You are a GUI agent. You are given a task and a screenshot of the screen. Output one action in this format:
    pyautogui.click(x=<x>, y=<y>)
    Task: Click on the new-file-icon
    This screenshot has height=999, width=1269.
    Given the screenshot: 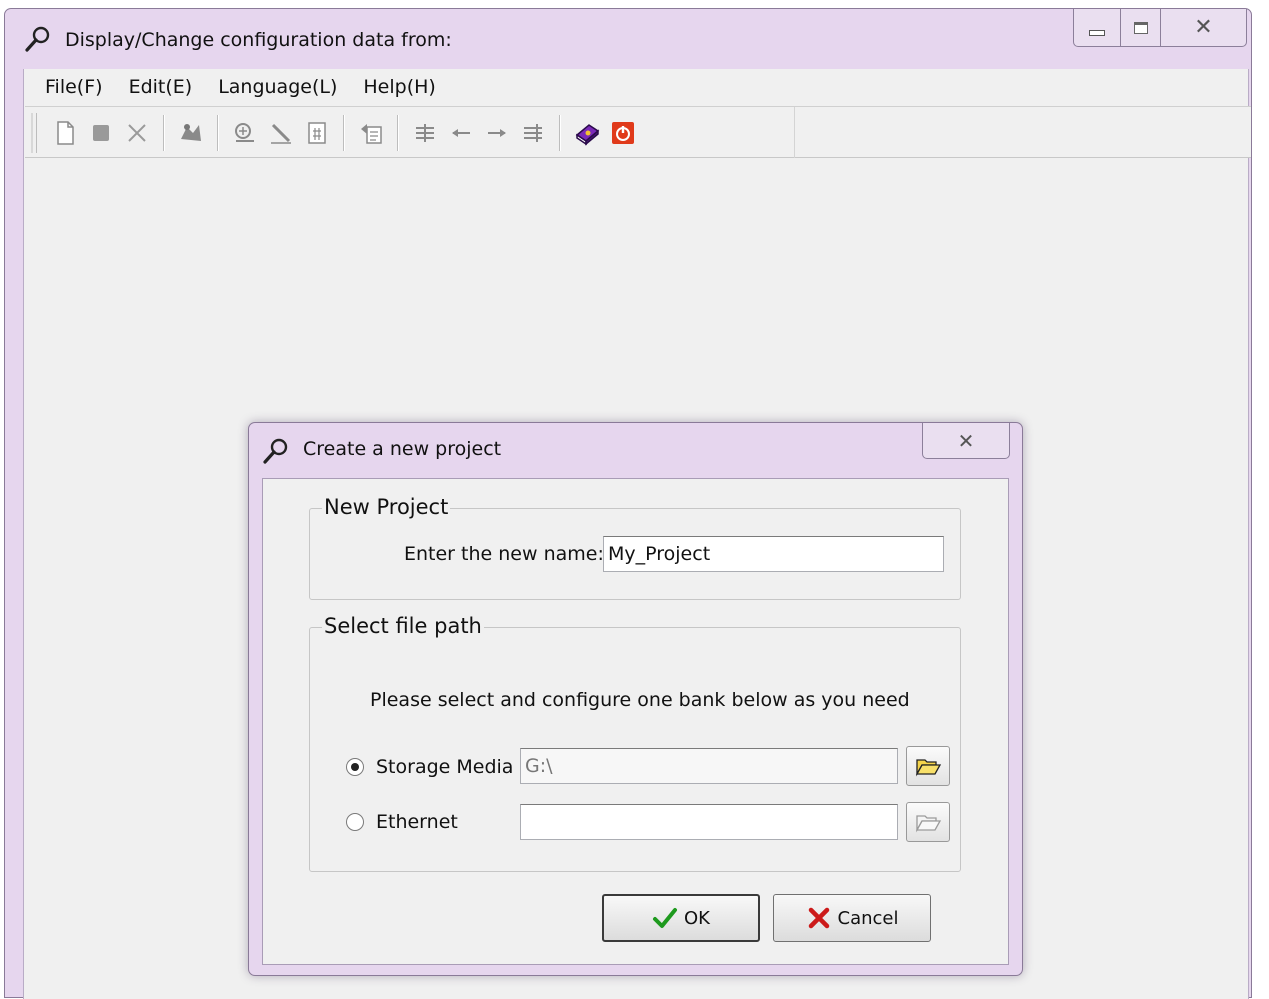 What is the action you would take?
    pyautogui.click(x=65, y=132)
    